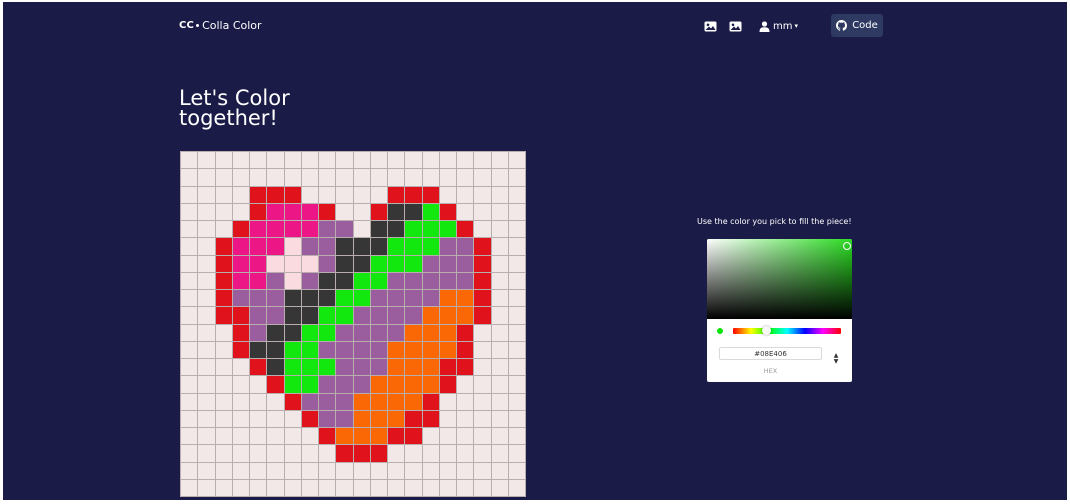 The width and height of the screenshot is (1070, 504). I want to click on image-icon, so click(735, 26).